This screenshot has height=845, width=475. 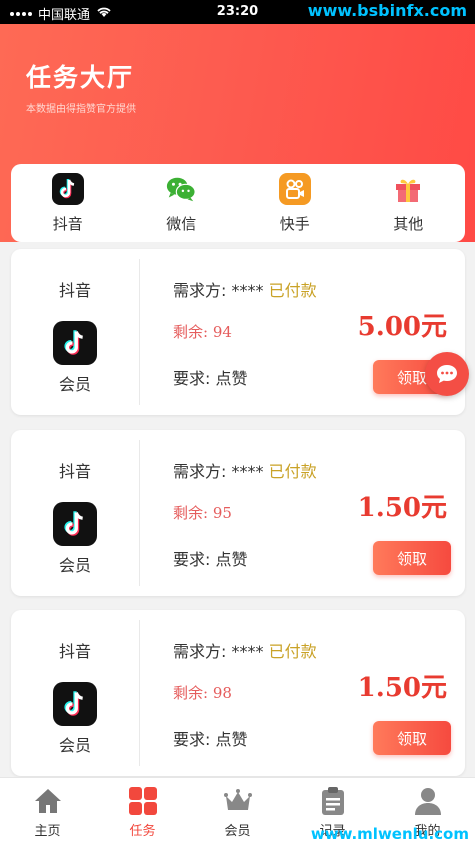 What do you see at coordinates (47, 831) in the screenshot?
I see `tab-label: 主页` at bounding box center [47, 831].